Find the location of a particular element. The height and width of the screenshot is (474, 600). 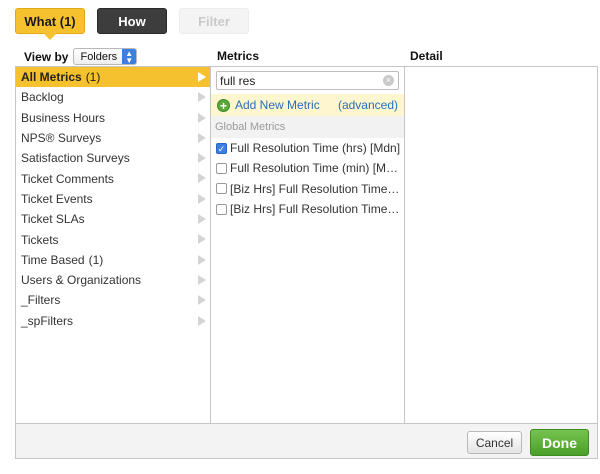

add-plus-icon: + is located at coordinates (223, 105).